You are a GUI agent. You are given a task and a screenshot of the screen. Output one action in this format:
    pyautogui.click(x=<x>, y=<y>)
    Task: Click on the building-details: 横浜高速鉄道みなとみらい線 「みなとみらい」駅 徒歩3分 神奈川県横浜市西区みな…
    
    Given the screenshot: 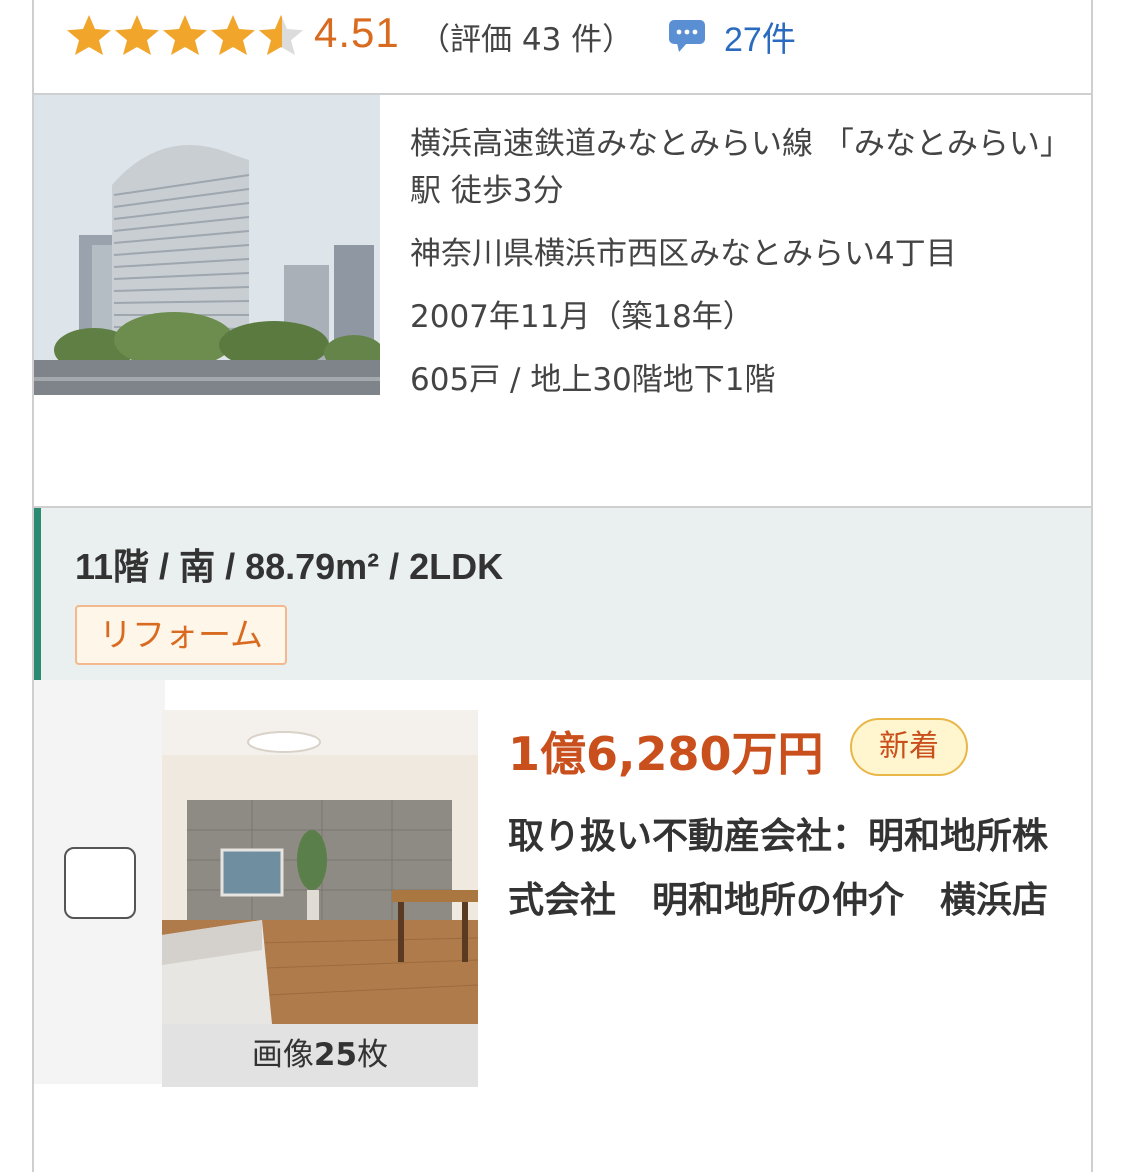 What is the action you would take?
    pyautogui.click(x=740, y=262)
    